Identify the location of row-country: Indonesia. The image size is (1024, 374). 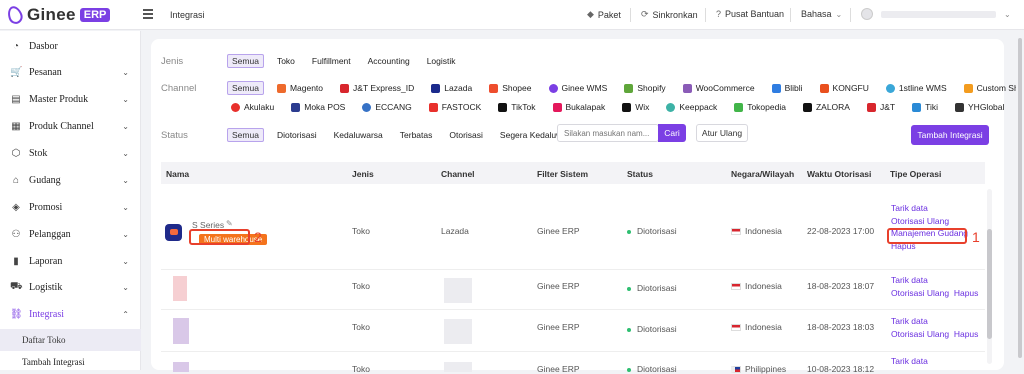
(756, 231).